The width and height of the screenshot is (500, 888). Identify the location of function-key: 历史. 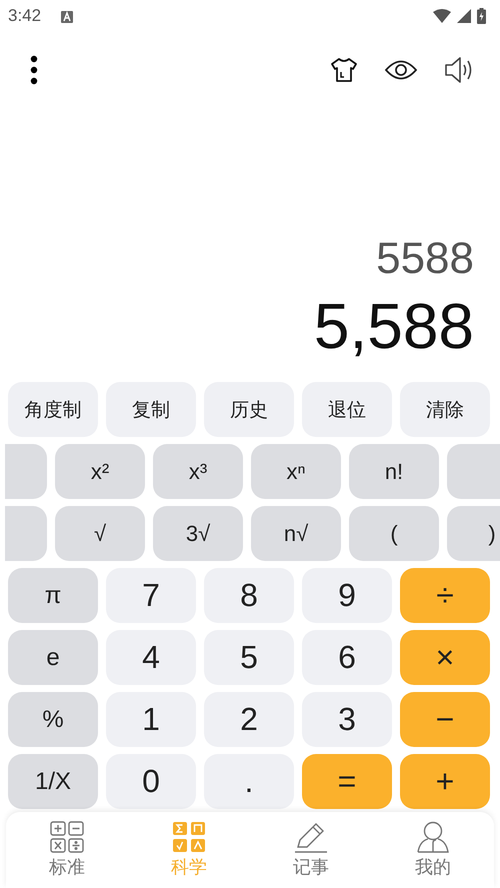
(249, 409).